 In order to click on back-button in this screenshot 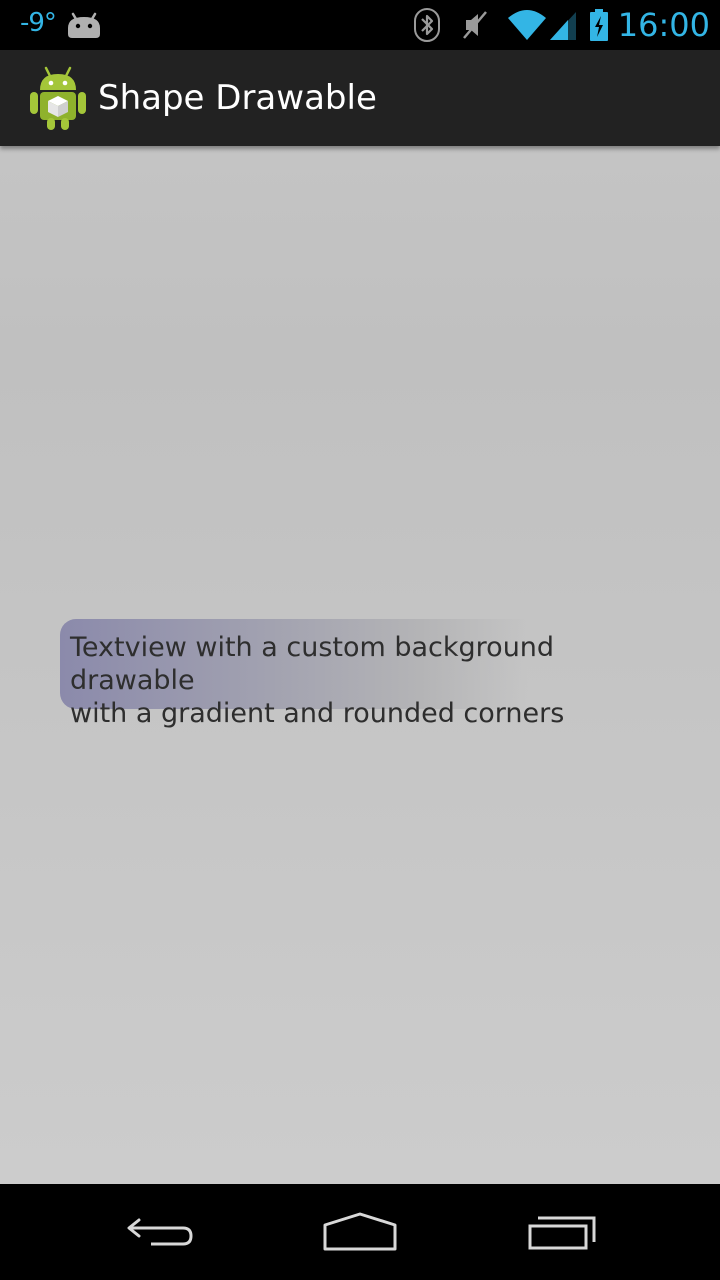, I will do `click(160, 1232)`.